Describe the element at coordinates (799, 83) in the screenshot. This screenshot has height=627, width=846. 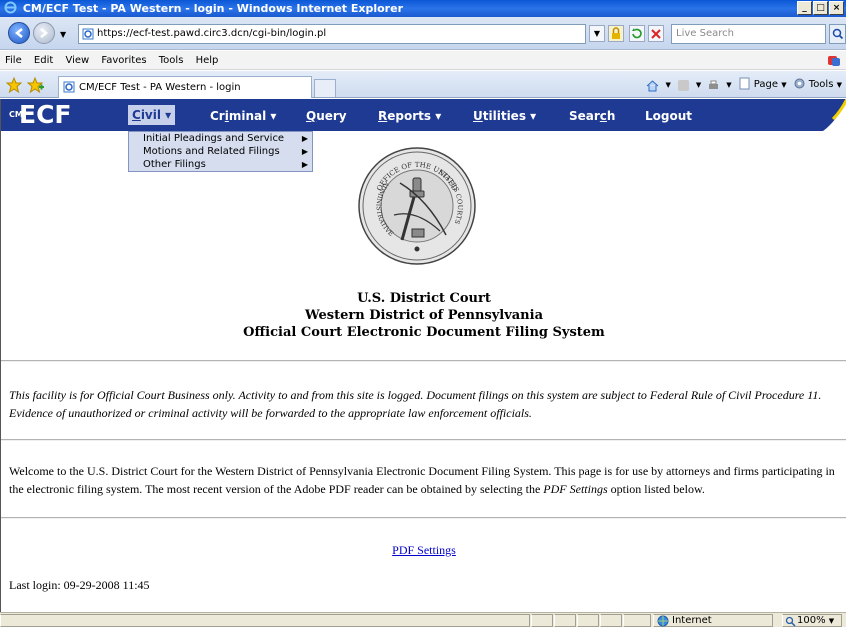
I see `gear-icon` at that location.